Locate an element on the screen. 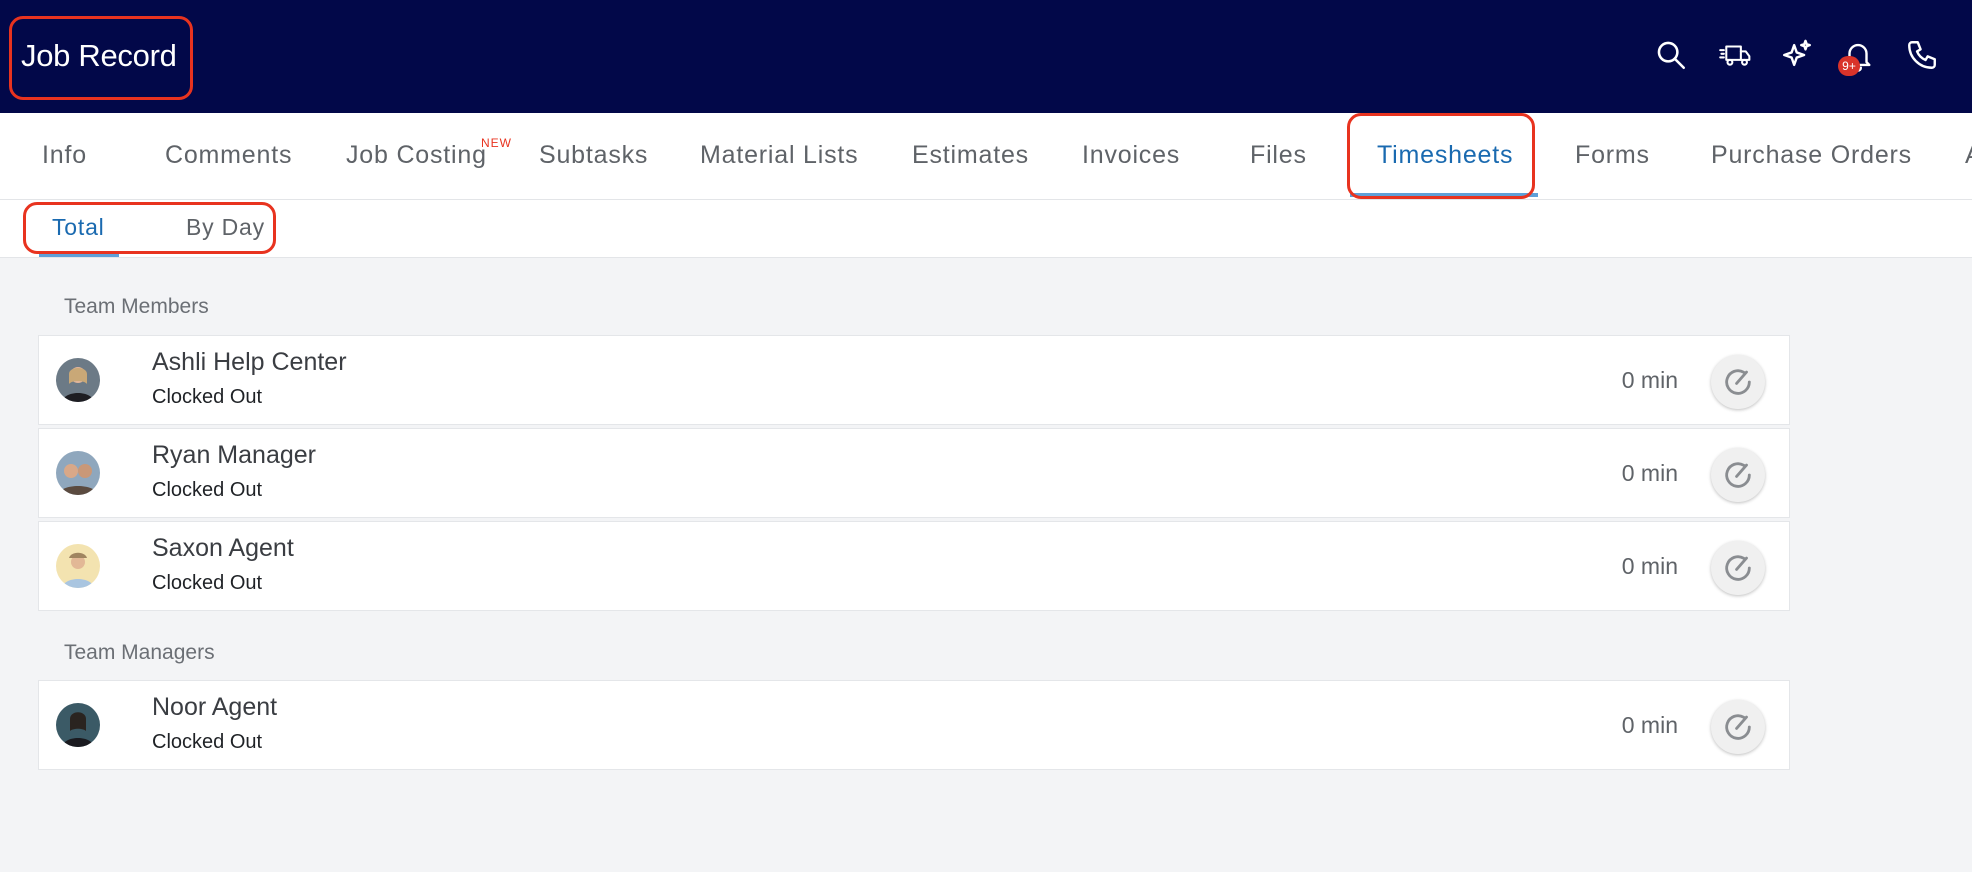 The width and height of the screenshot is (1972, 872). search-icon is located at coordinates (1671, 55).